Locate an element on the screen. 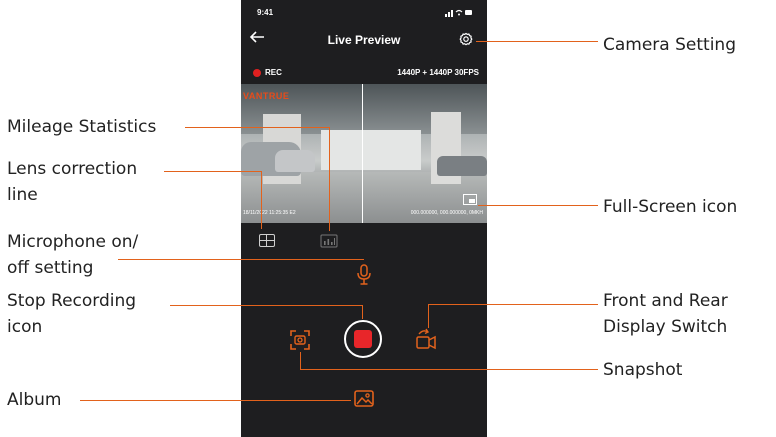 This screenshot has width=776, height=437. album-icon is located at coordinates (364, 399).